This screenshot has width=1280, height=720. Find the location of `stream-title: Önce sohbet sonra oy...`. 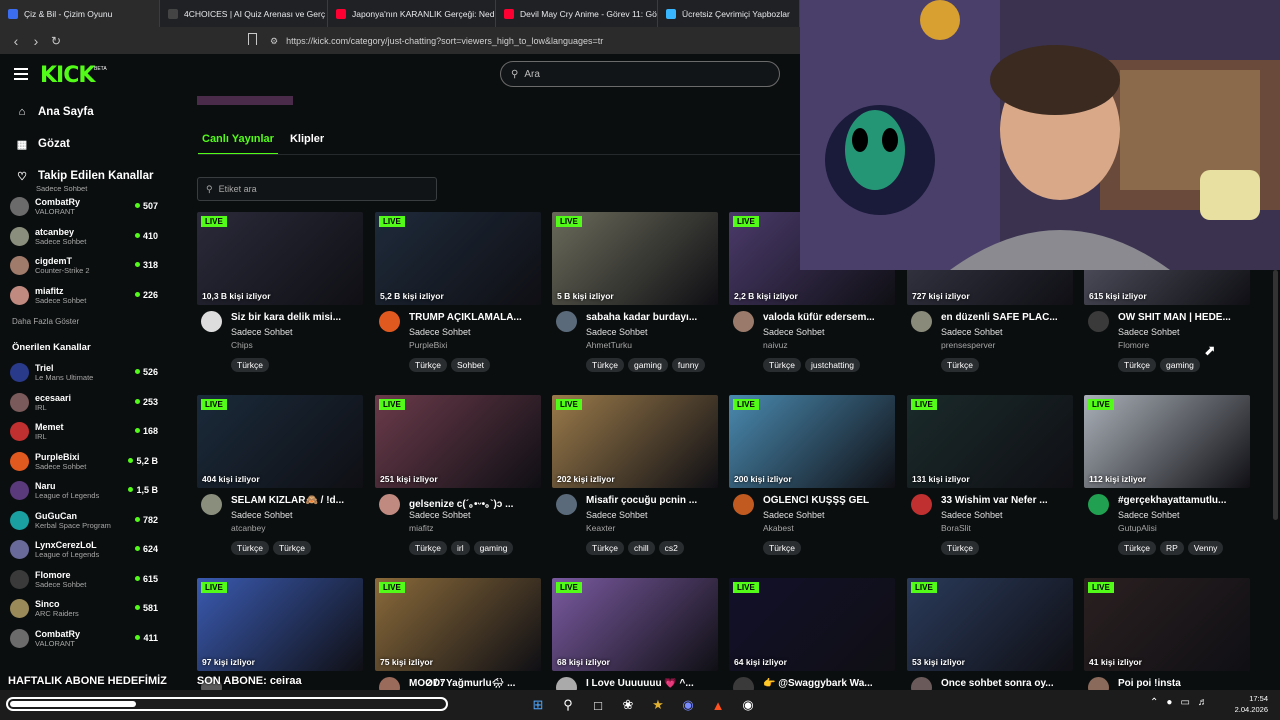

stream-title: Önce sohbet sonra oy... is located at coordinates (1006, 683).